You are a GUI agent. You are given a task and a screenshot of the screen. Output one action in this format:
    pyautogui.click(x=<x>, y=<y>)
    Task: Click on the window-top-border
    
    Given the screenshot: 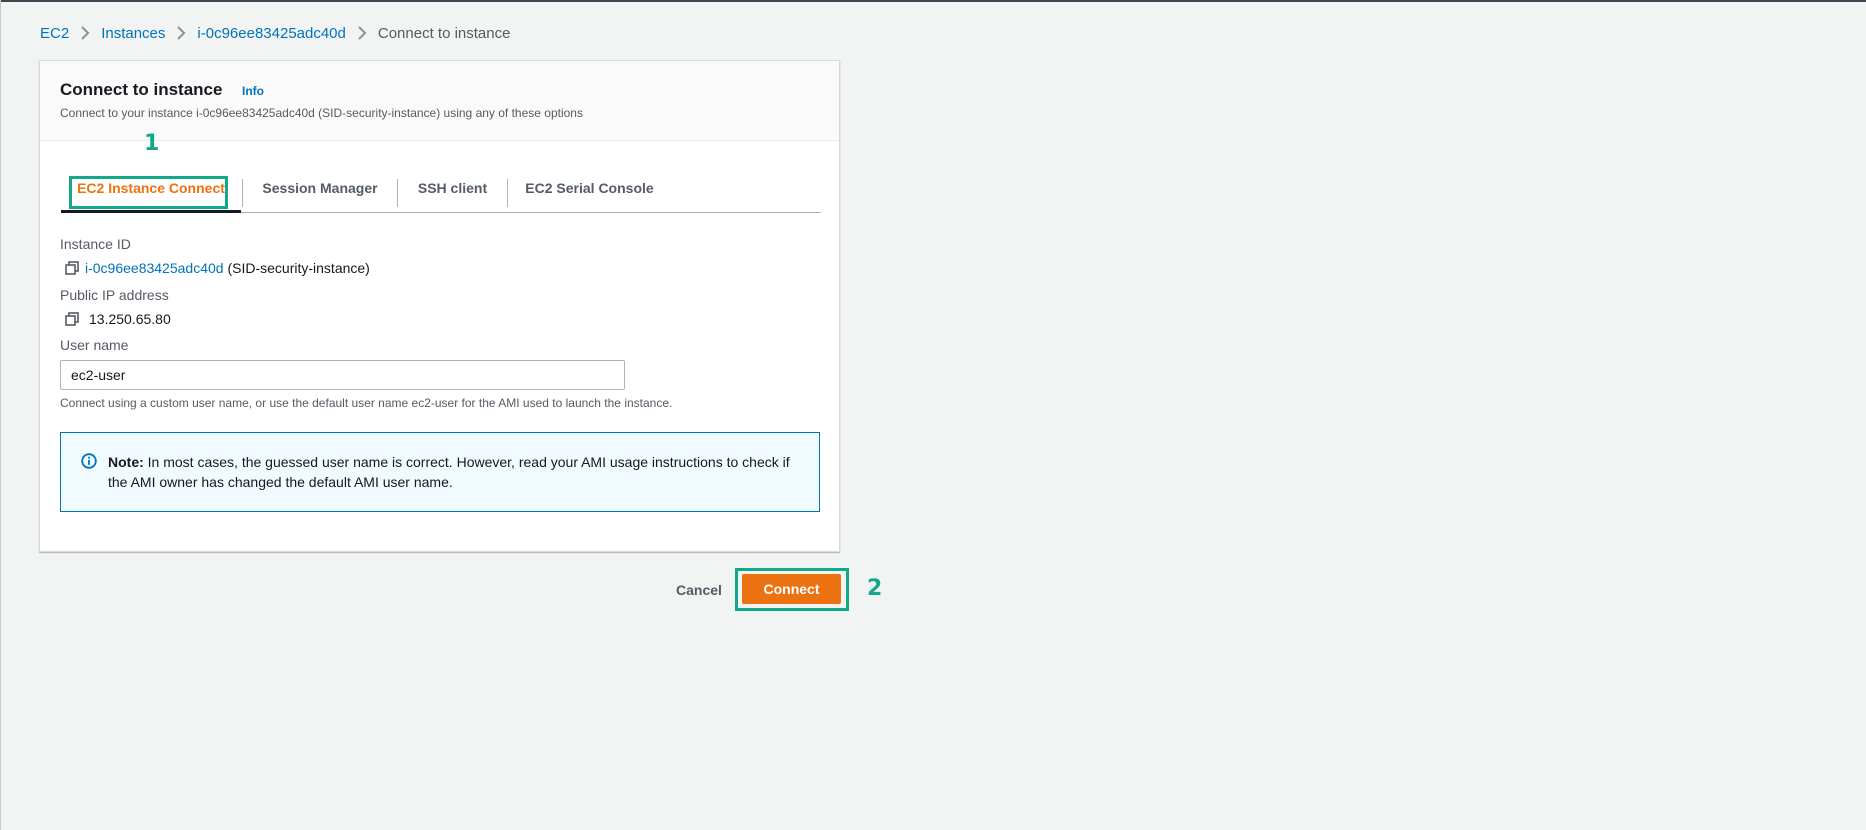 What is the action you would take?
    pyautogui.click(x=933, y=1)
    